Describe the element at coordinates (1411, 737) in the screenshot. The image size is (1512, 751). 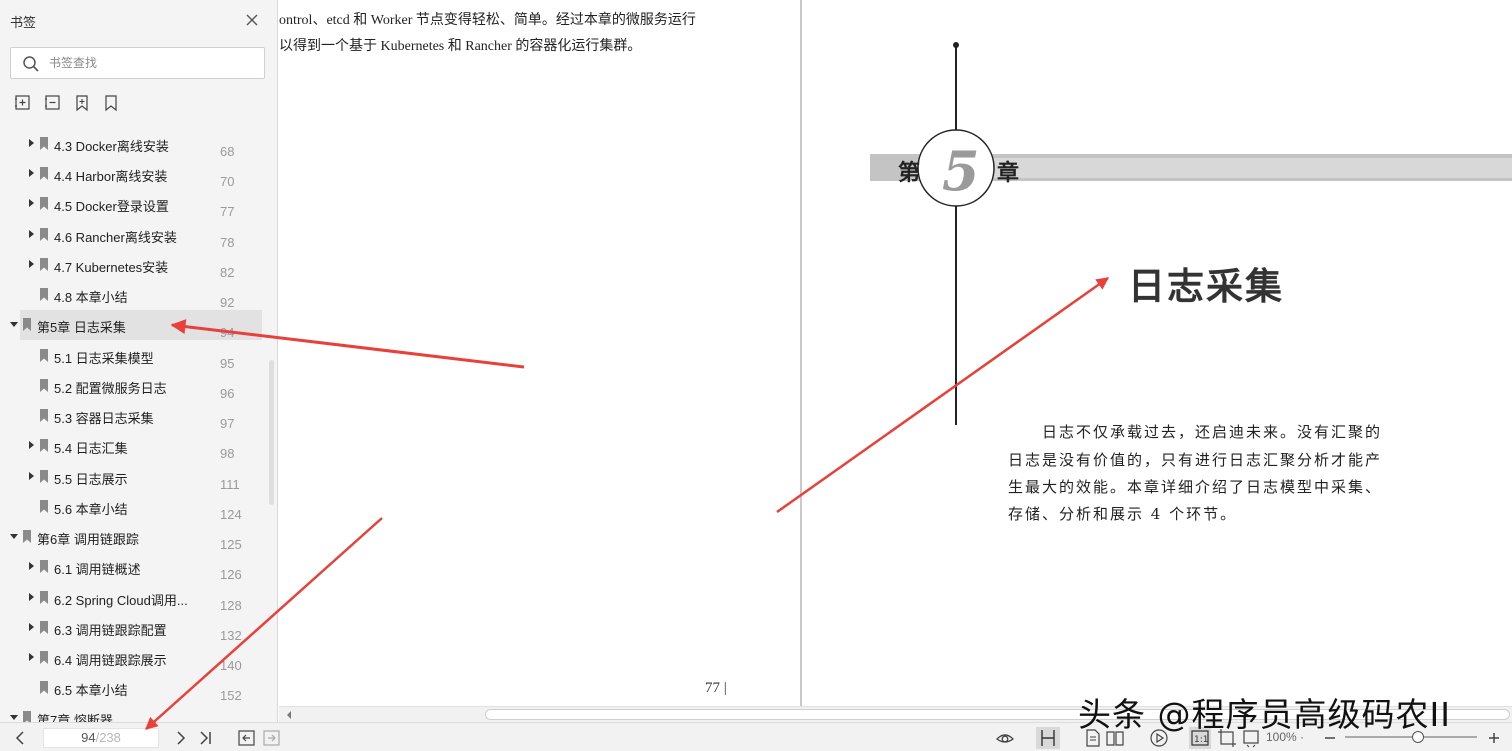
I see `zoom-slider` at that location.